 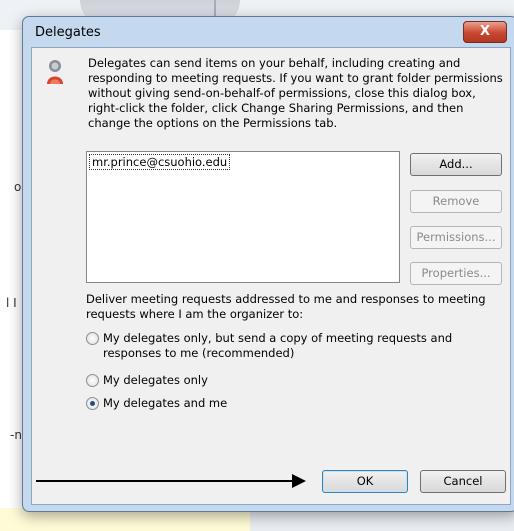 I want to click on background-text-fragment: o, so click(x=18, y=187).